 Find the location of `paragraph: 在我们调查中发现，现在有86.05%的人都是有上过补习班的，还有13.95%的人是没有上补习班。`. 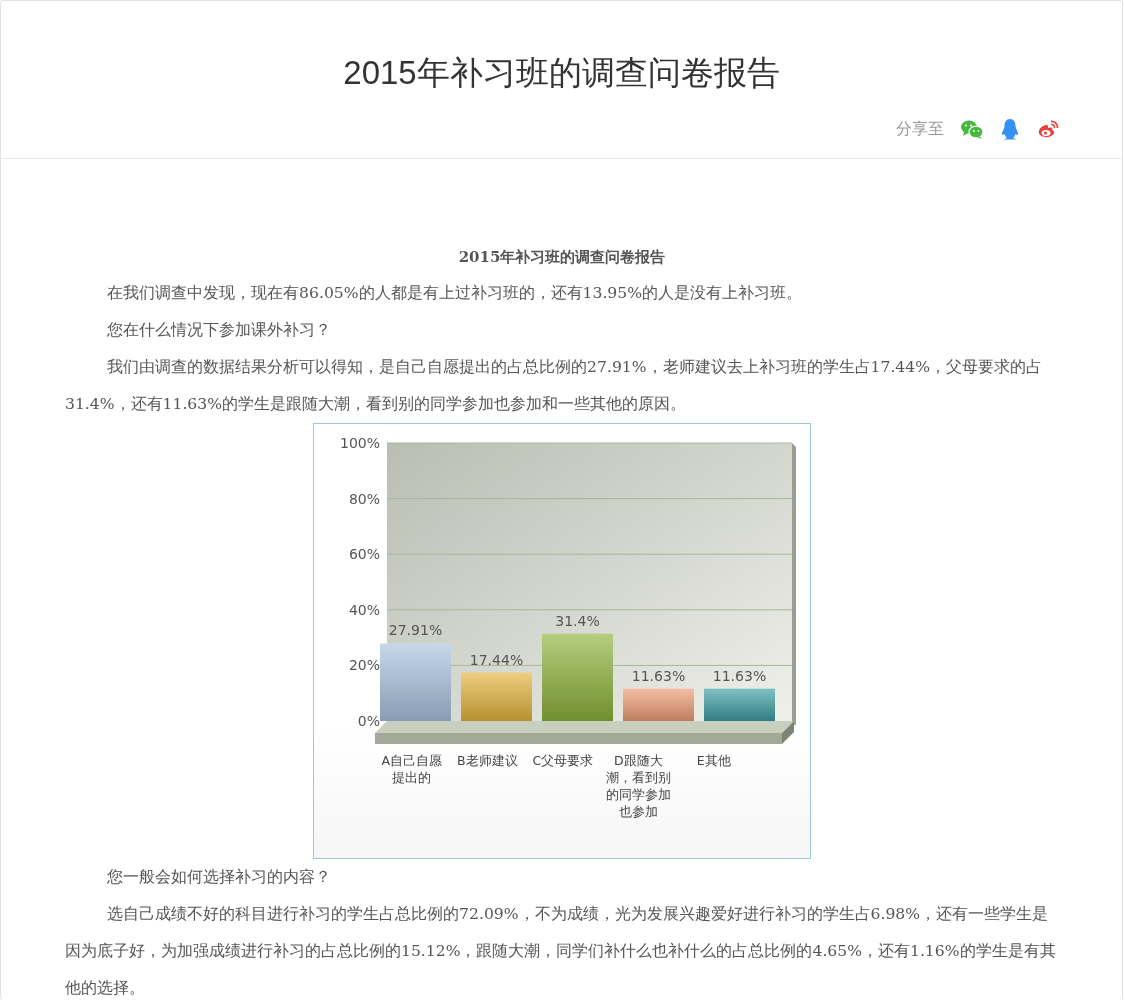

paragraph: 在我们调查中发现，现在有86.05%的人都是有上过补习班的，还有13.95%的人是没有上补习班。 is located at coordinates (455, 293).